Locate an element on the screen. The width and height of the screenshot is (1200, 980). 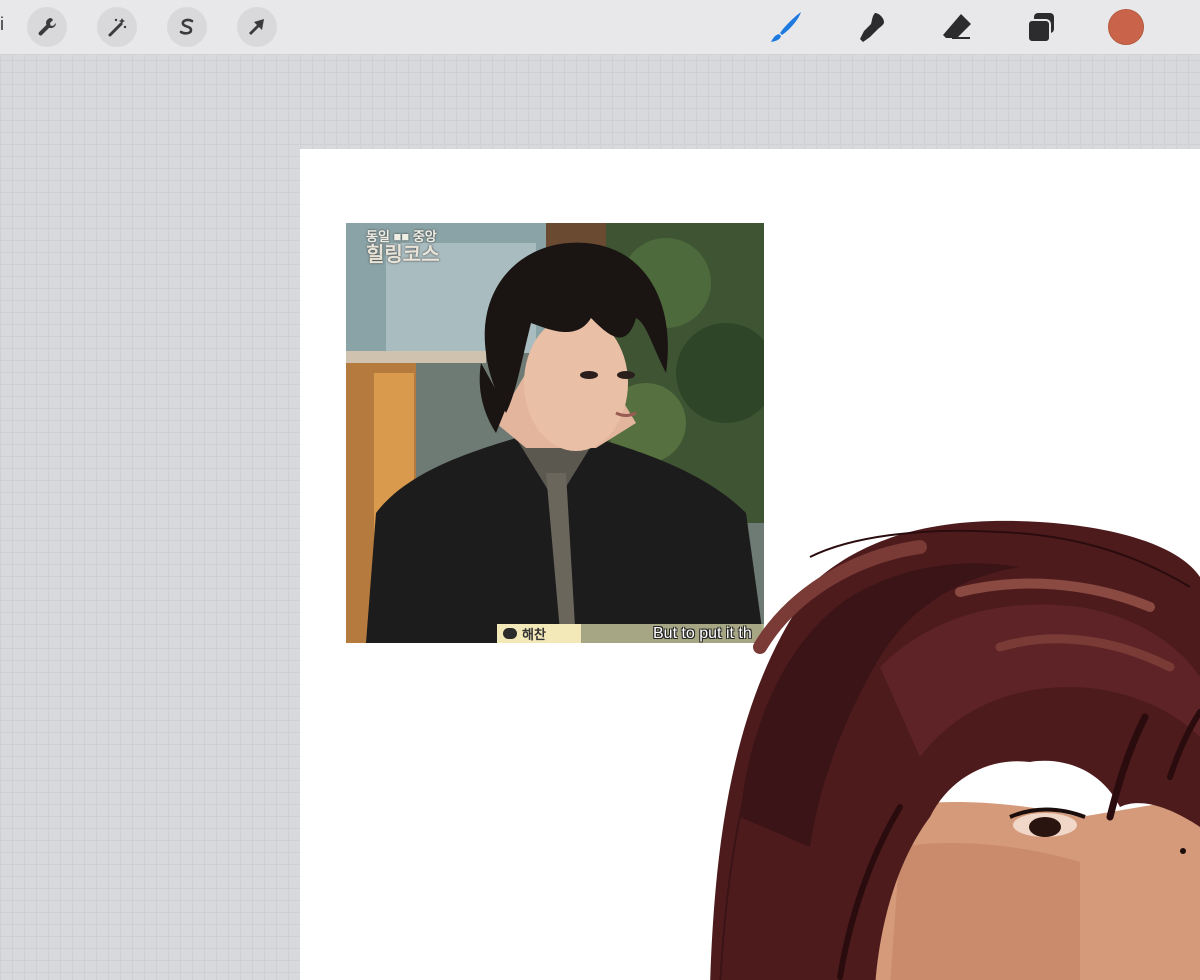
transform-button is located at coordinates (257, 27).